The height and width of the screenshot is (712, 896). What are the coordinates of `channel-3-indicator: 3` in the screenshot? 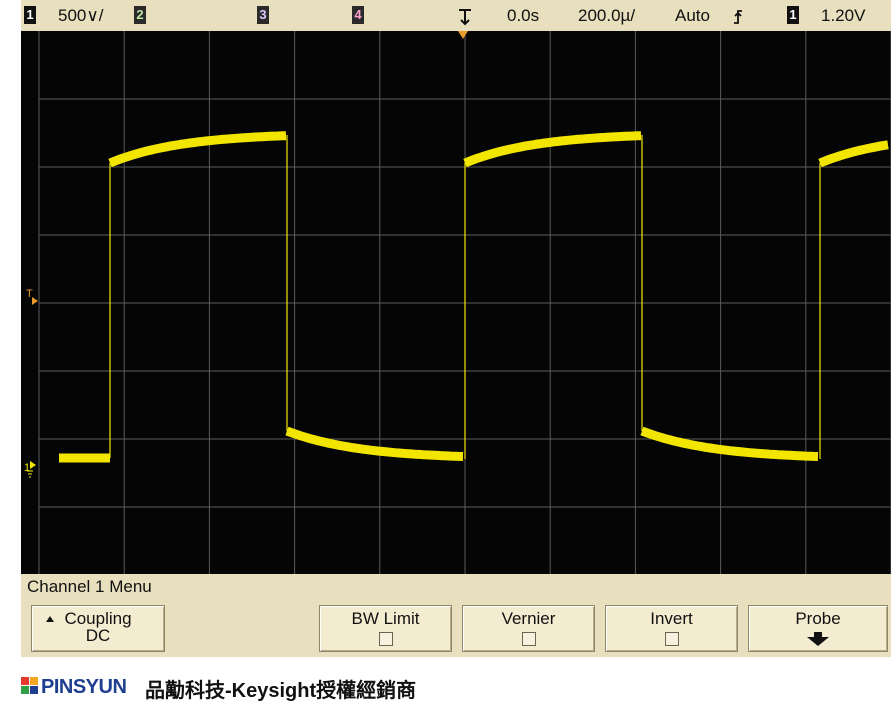 It's located at (263, 15).